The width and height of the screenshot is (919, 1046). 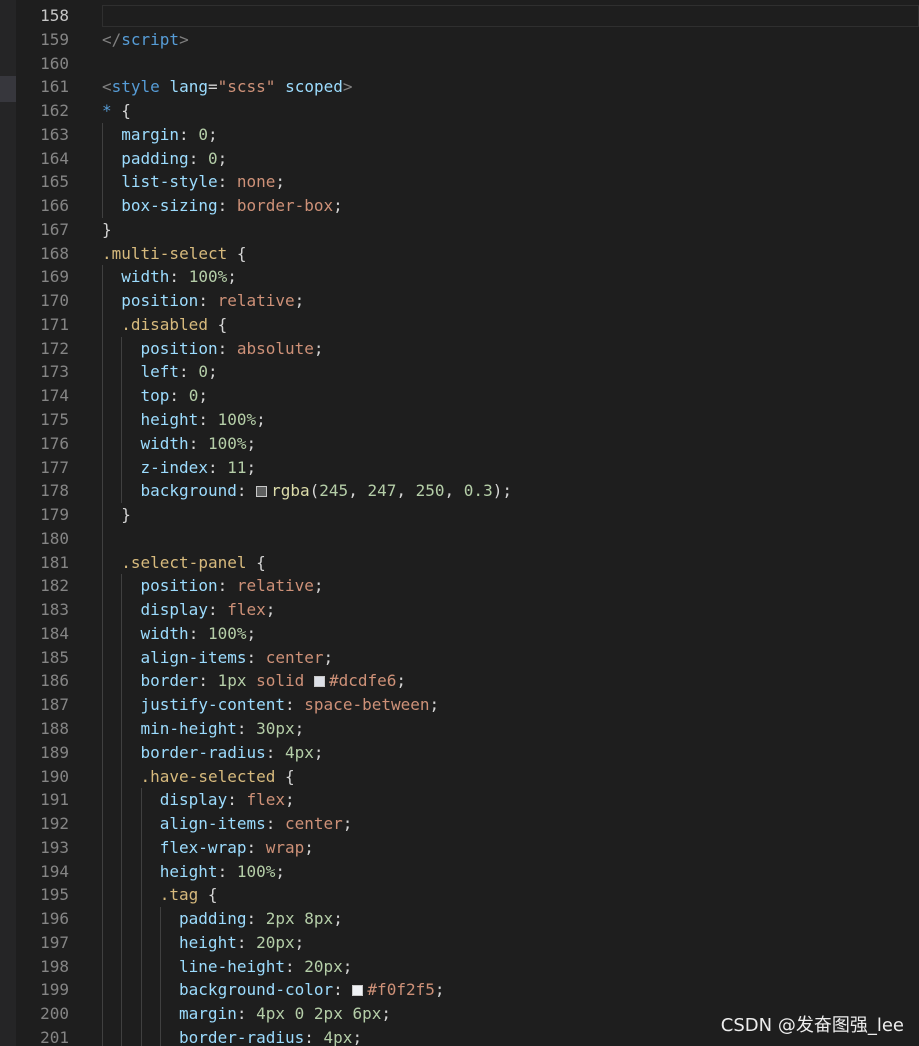 What do you see at coordinates (467, 64) in the screenshot?
I see `code-line: 160` at bounding box center [467, 64].